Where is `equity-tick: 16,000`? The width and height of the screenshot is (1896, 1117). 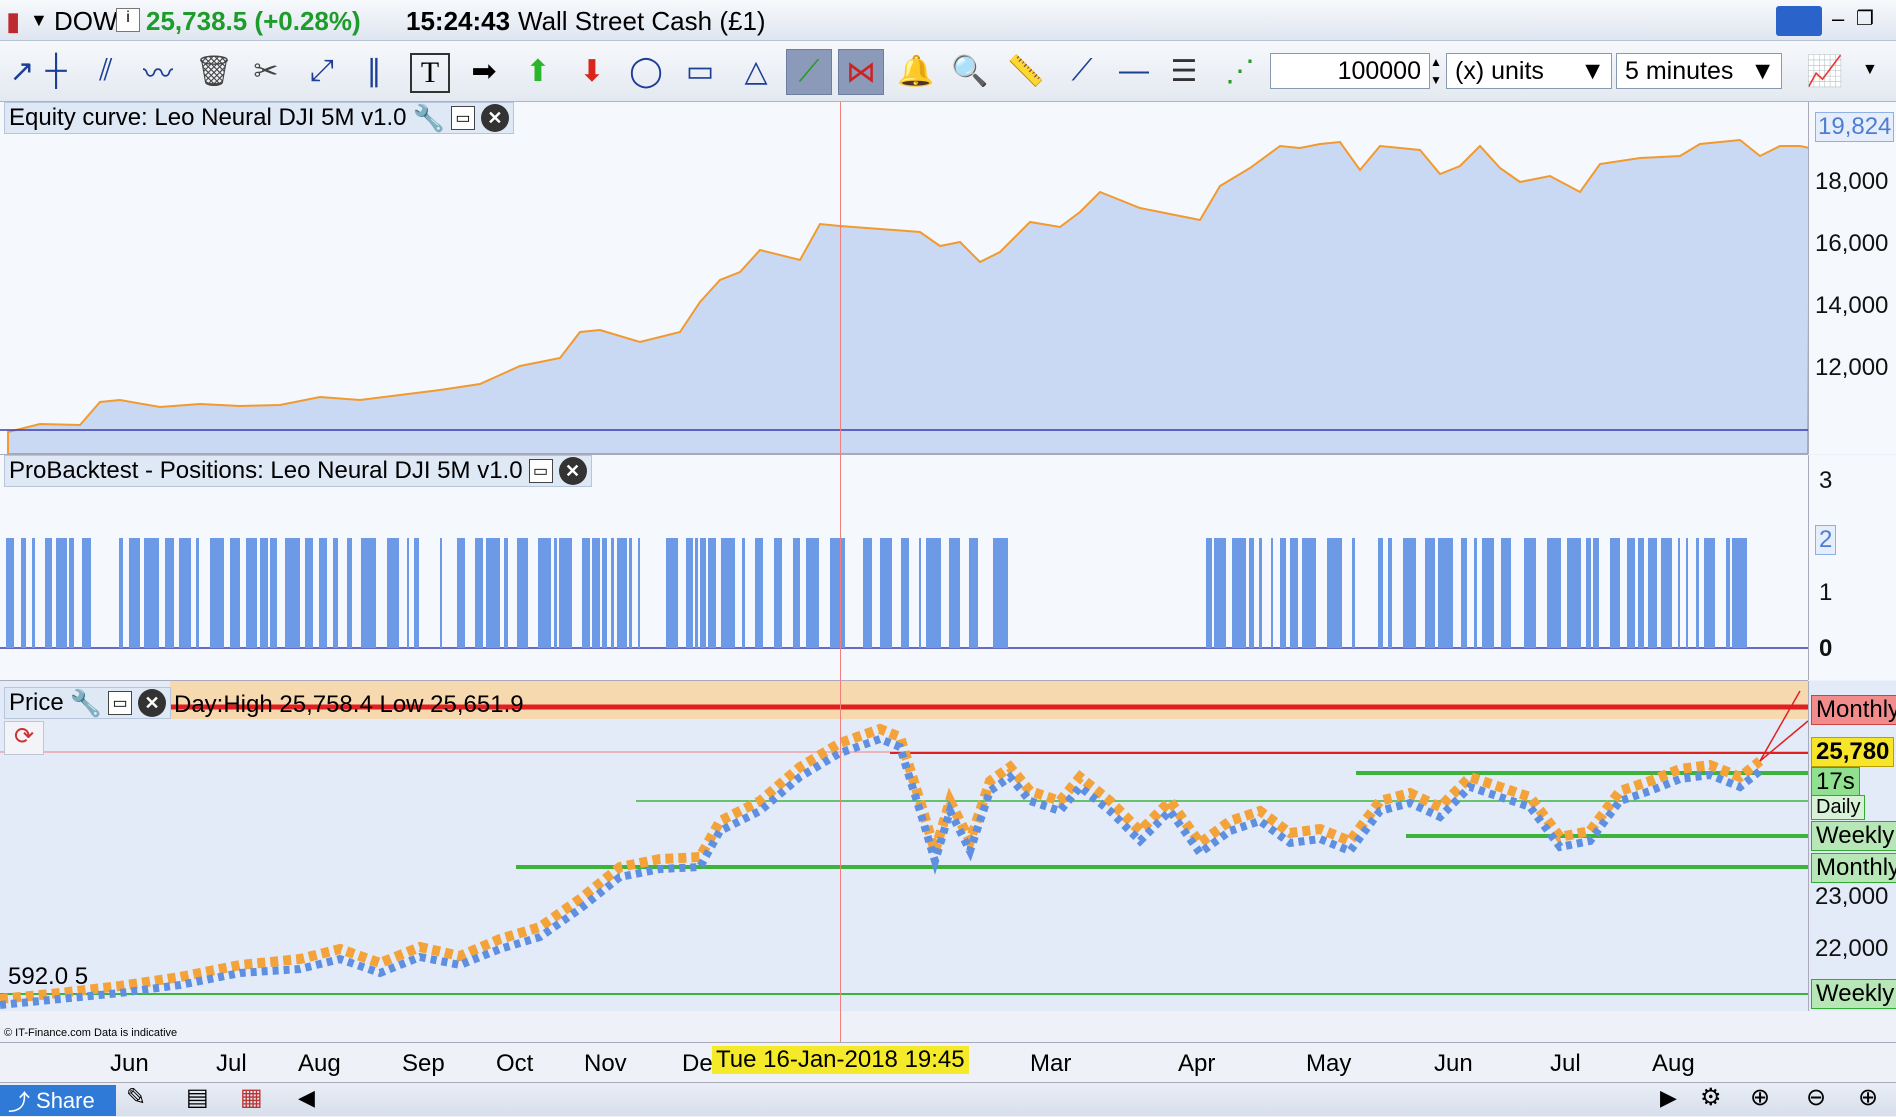
equity-tick: 16,000 is located at coordinates (1852, 243).